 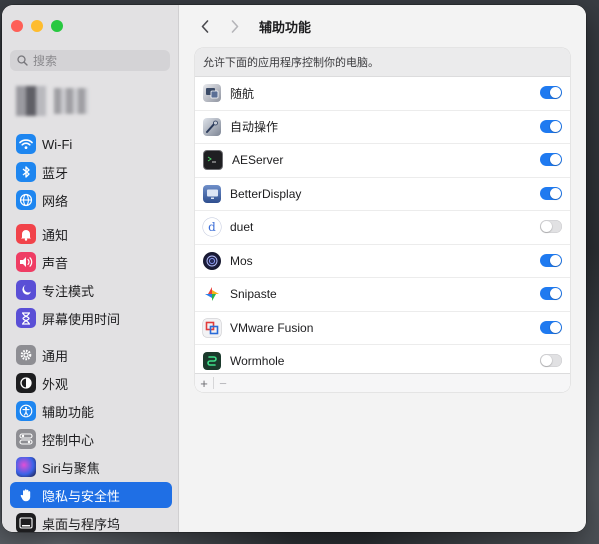 I want to click on sidebar-item-label: 专注模式, so click(x=68, y=291).